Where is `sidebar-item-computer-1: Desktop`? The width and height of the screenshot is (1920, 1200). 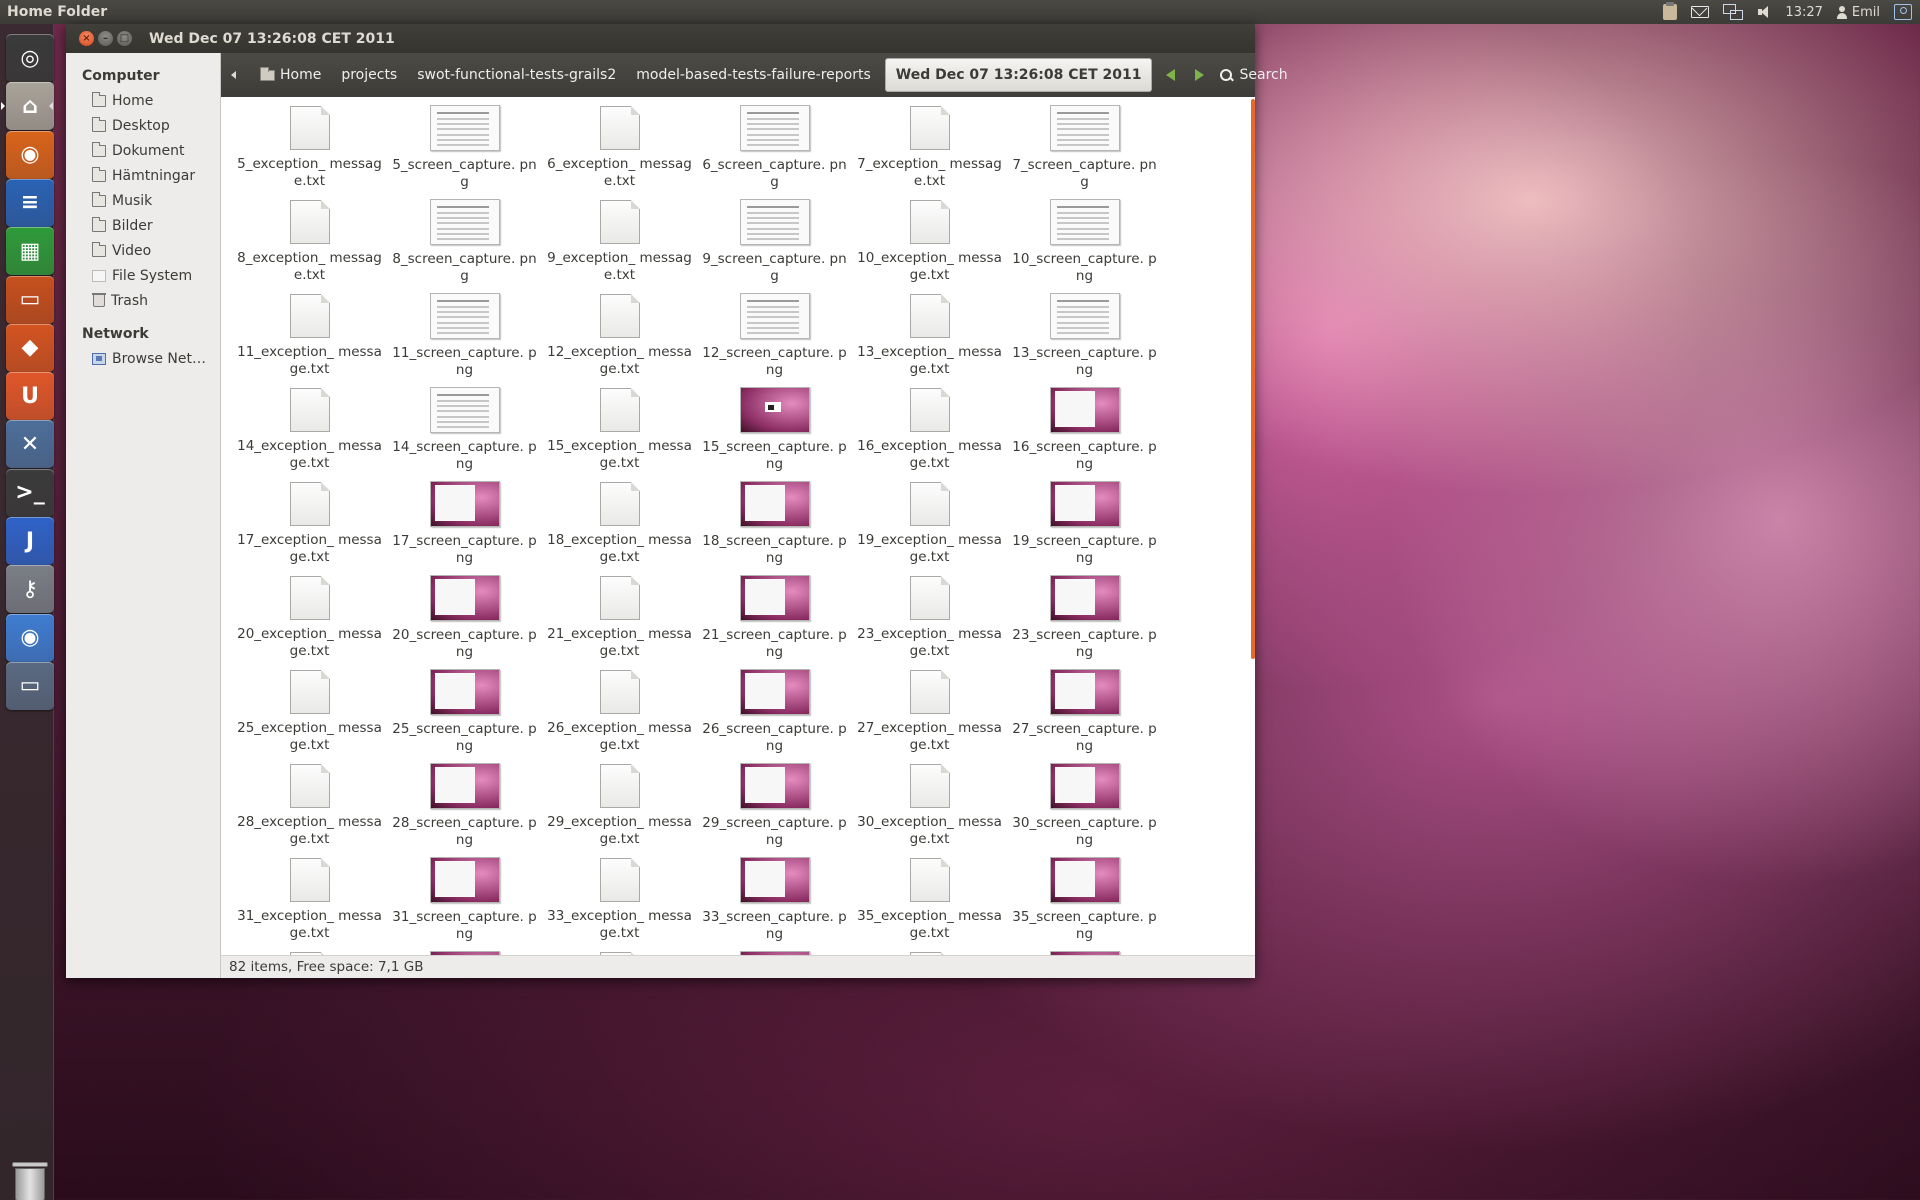
sidebar-item-computer-1: Desktop is located at coordinates (143, 125).